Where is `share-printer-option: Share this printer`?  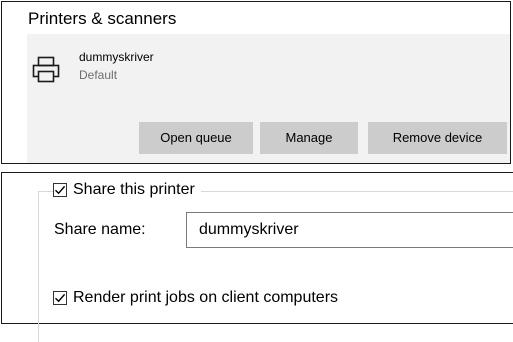 share-printer-option: Share this printer is located at coordinates (127, 190).